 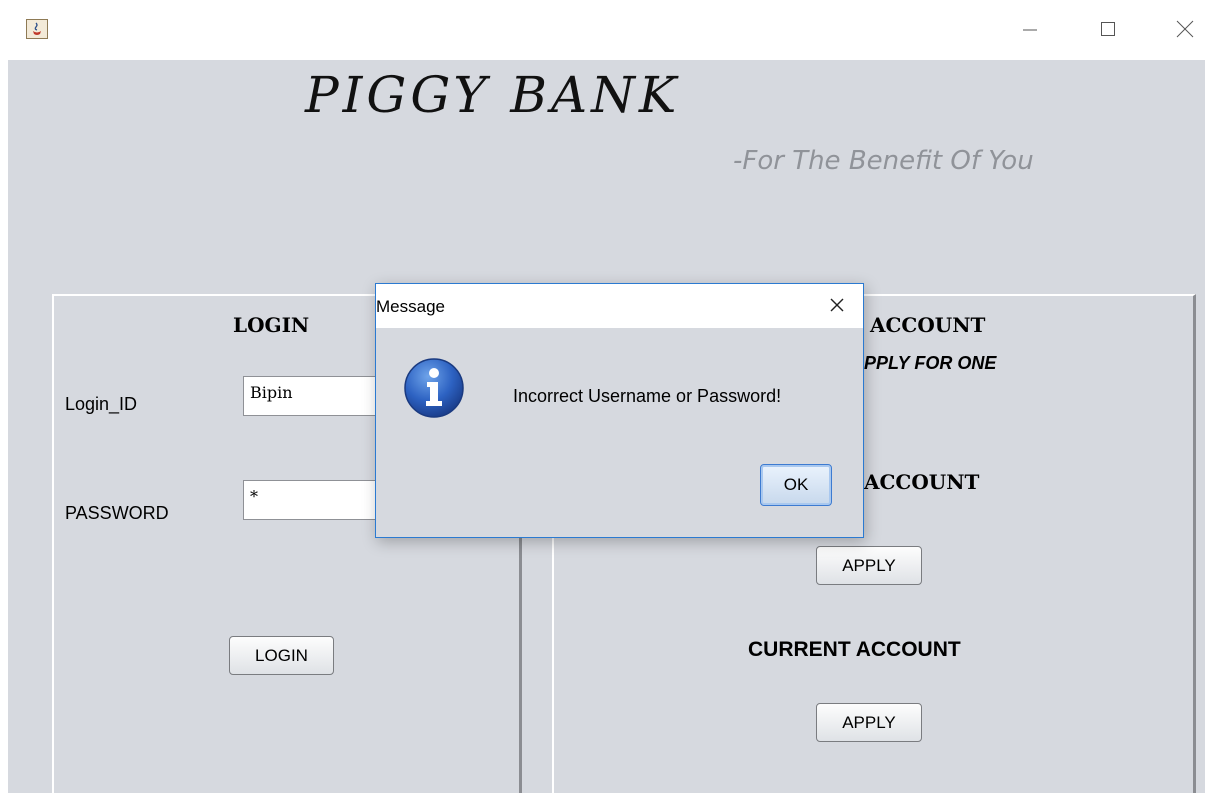 I want to click on ok-button: OK, so click(x=796, y=485).